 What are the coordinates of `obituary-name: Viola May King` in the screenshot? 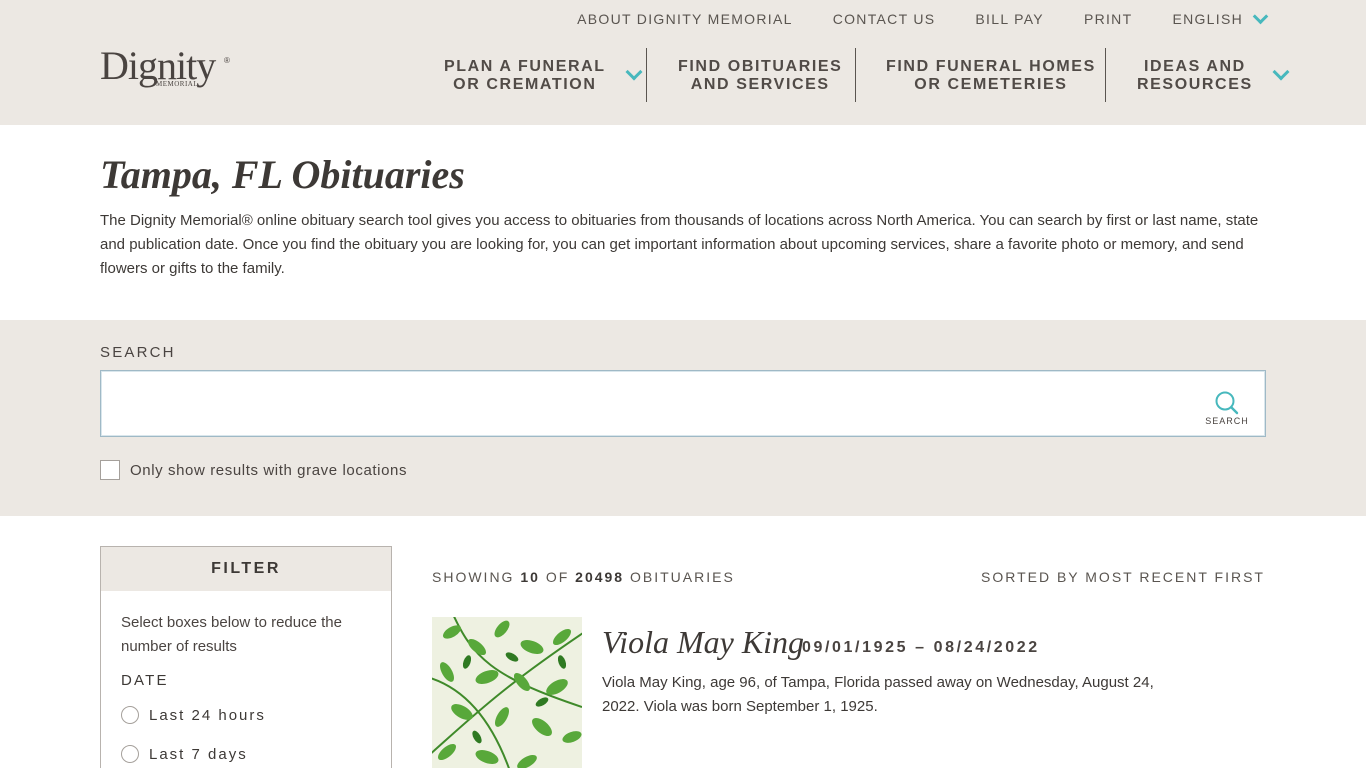 It's located at (703, 642).